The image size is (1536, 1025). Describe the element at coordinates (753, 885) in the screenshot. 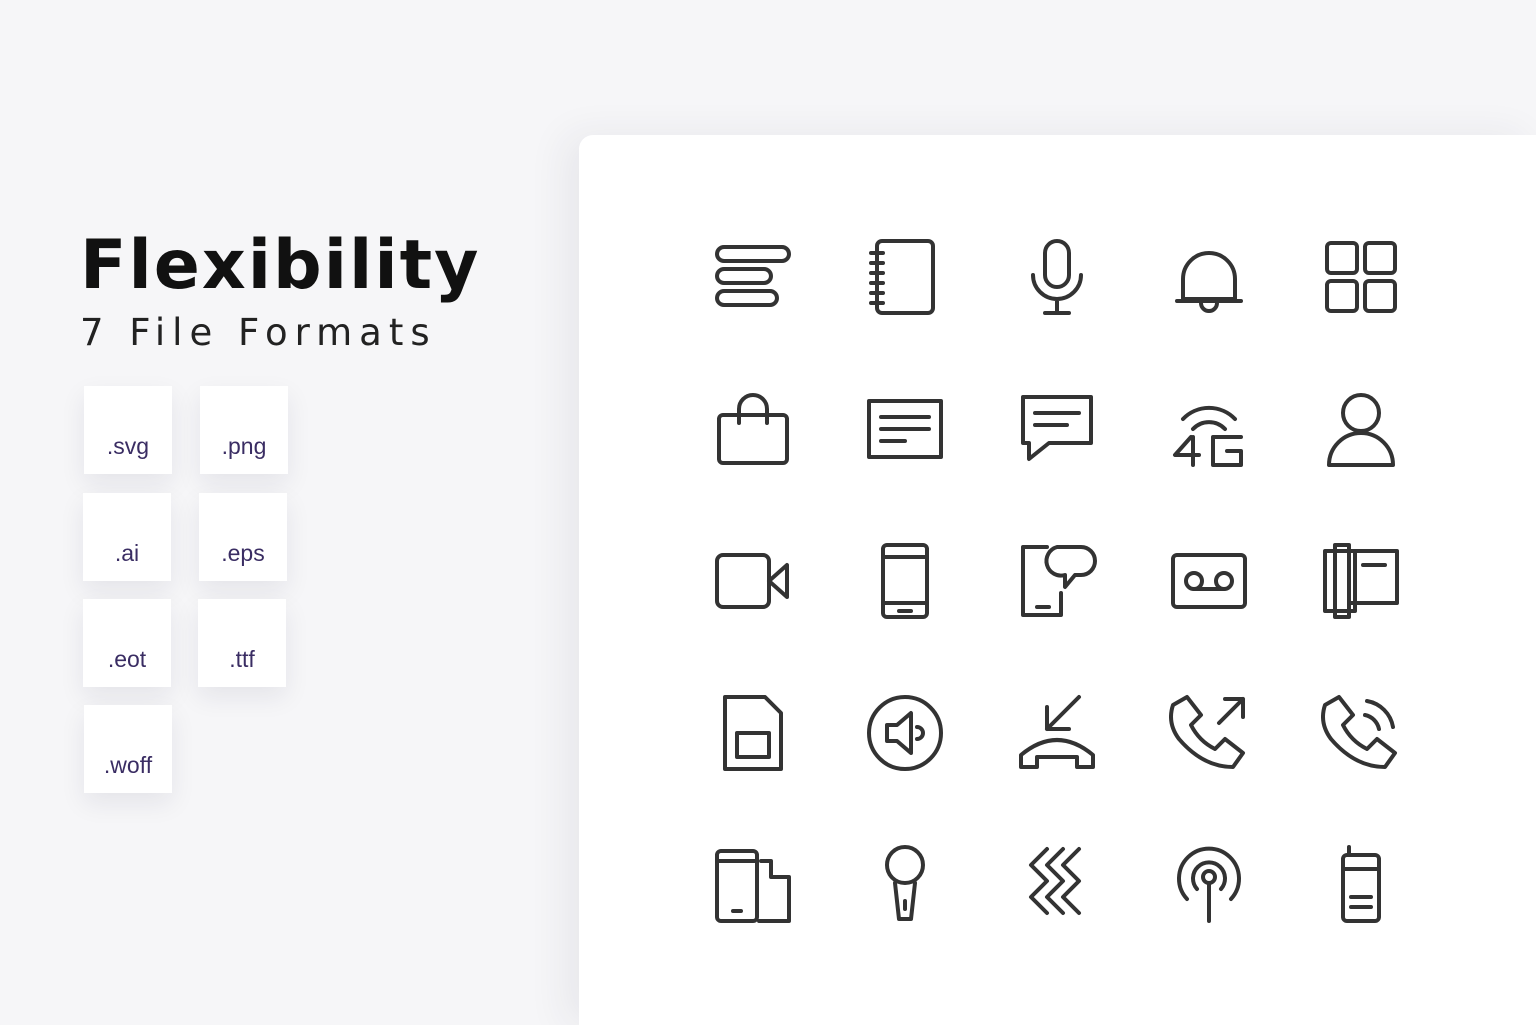

I see `devices-icon` at that location.